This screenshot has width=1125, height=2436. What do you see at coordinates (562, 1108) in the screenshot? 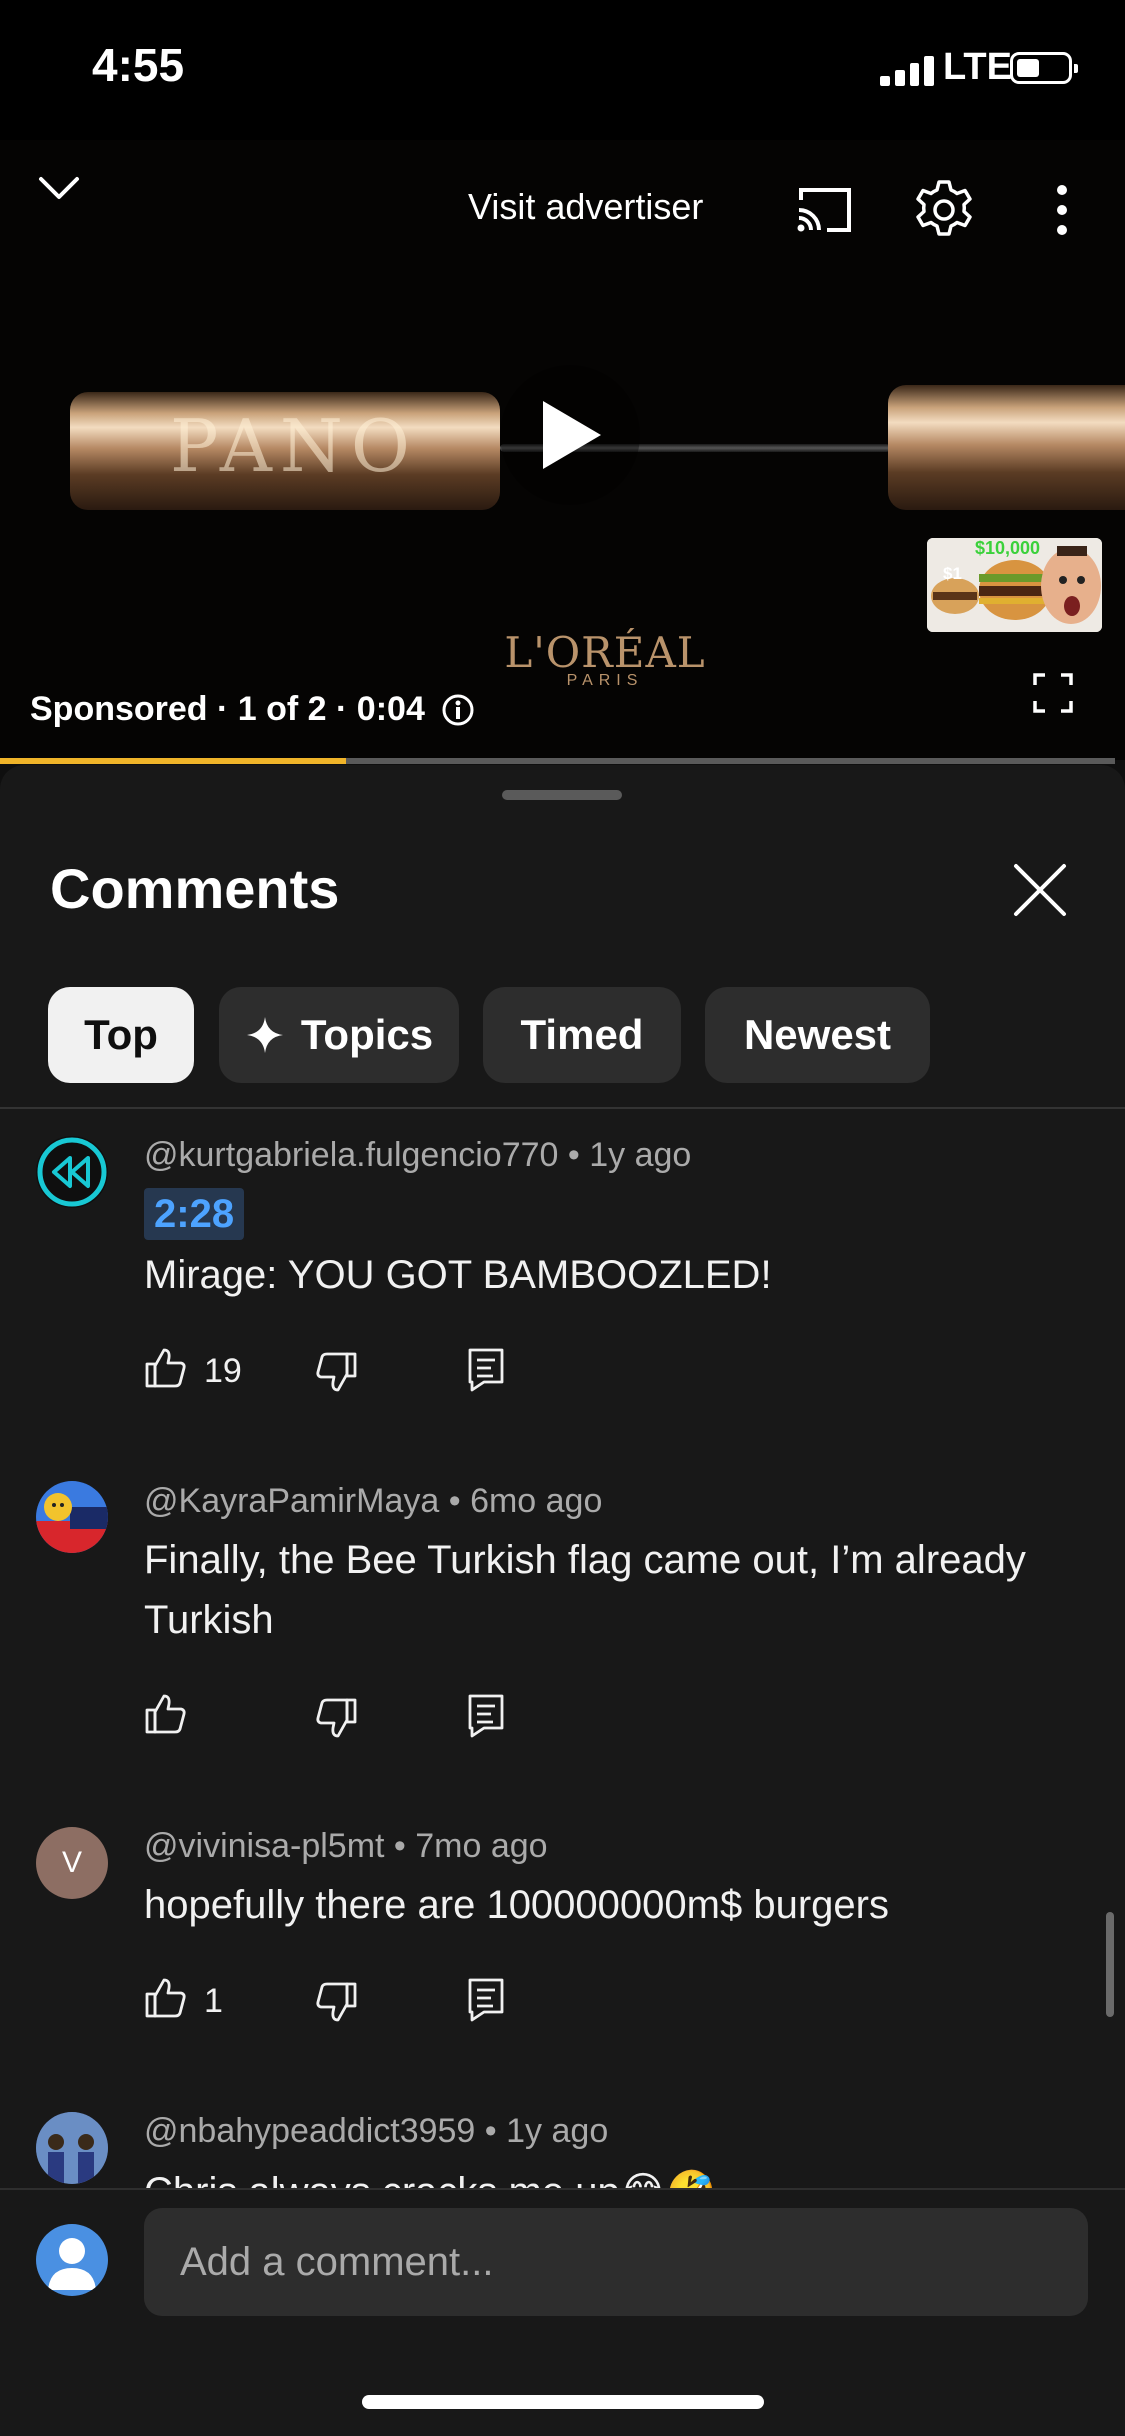
I see `divider` at bounding box center [562, 1108].